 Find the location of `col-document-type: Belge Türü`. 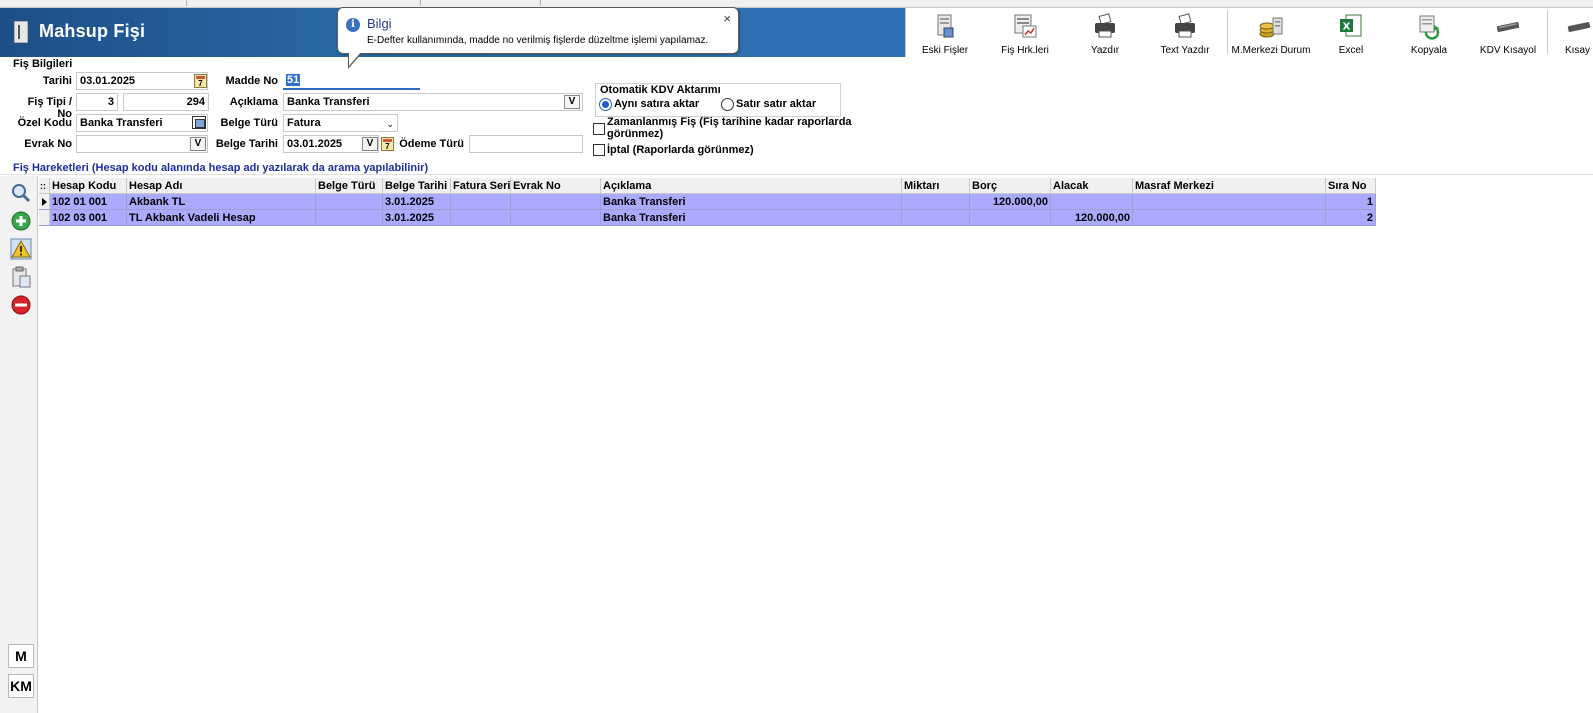

col-document-type: Belge Türü is located at coordinates (349, 186).